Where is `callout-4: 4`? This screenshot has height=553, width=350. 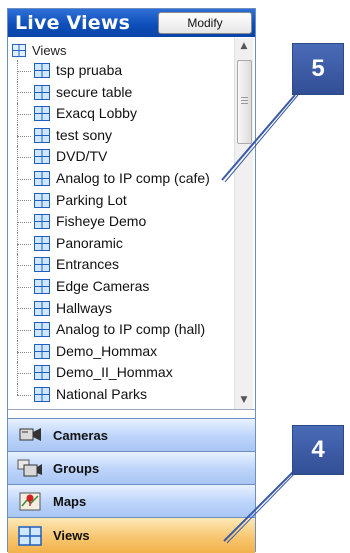 callout-4: 4 is located at coordinates (318, 450).